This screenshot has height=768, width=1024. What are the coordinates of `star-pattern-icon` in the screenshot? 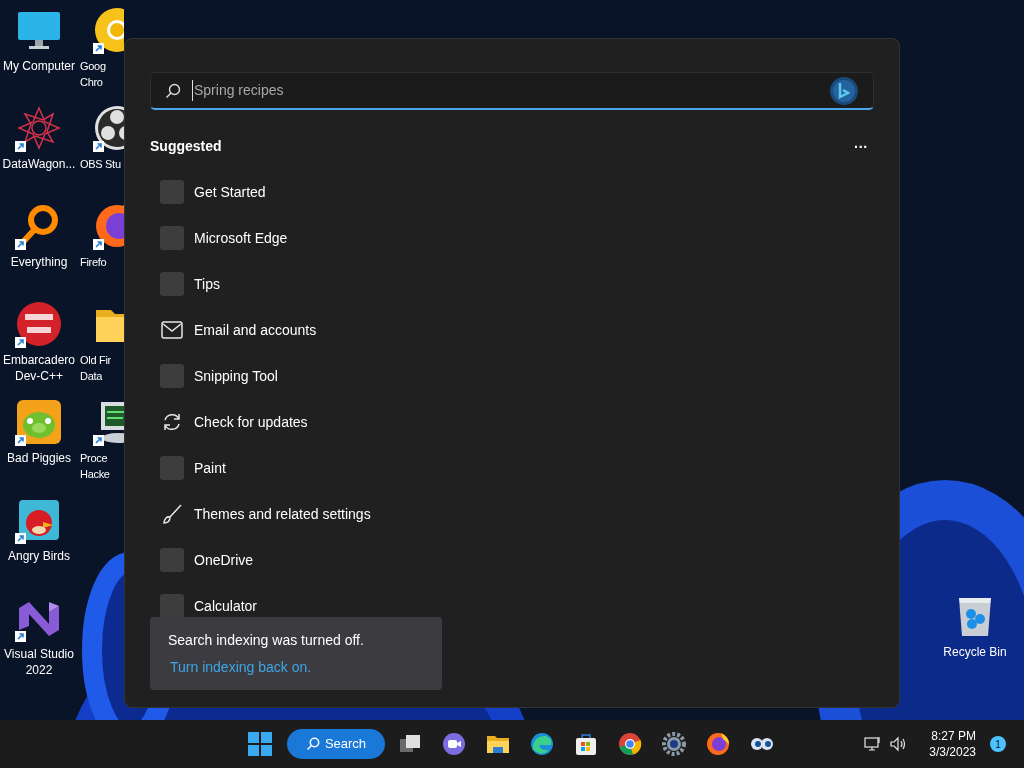 It's located at (39, 128).